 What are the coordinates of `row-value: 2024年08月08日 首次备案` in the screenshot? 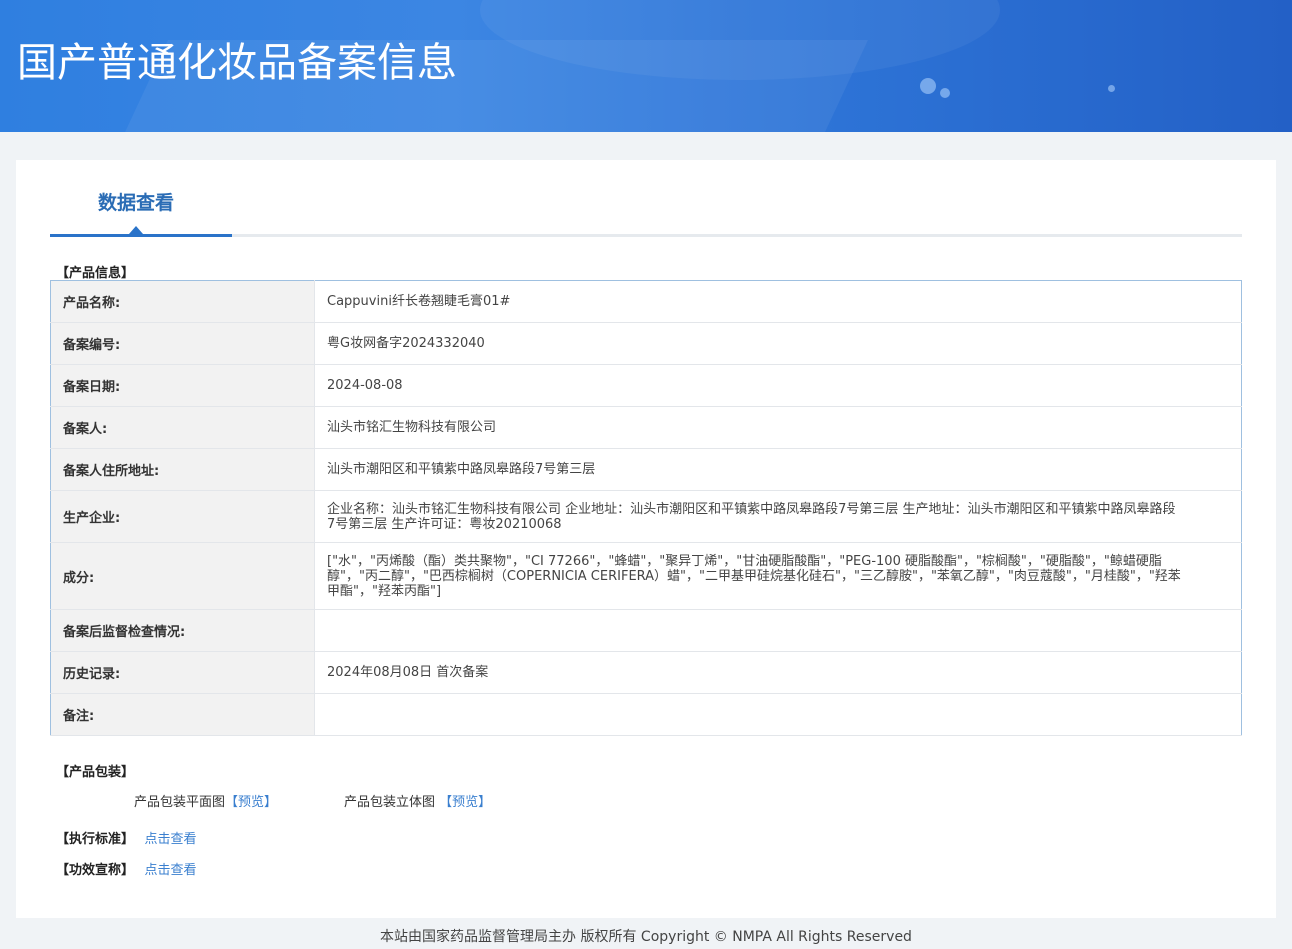 It's located at (778, 672).